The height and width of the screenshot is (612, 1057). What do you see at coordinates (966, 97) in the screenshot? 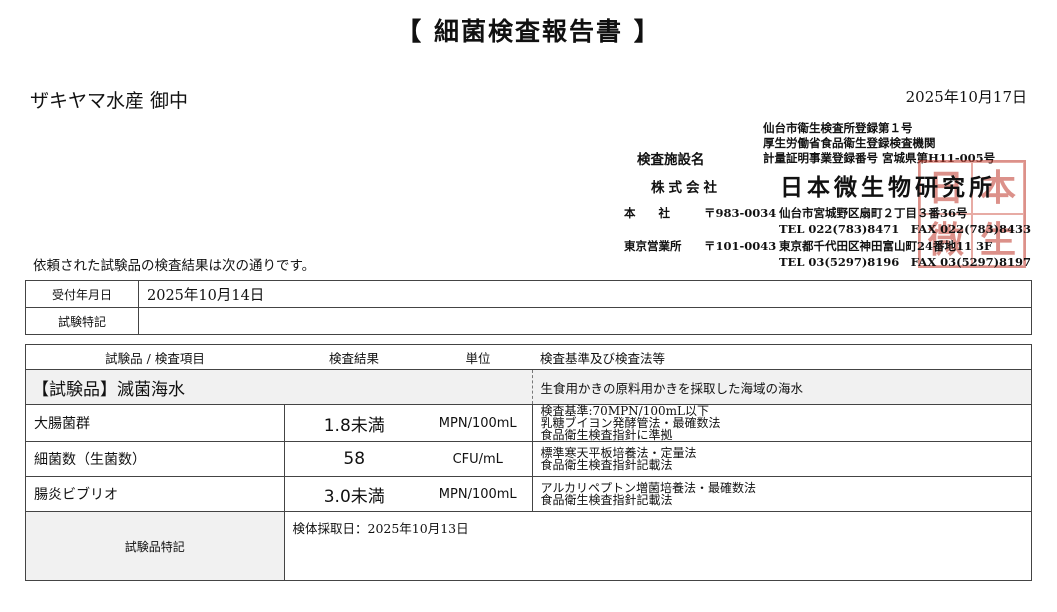
I see `report-date: 2025年10月17日` at bounding box center [966, 97].